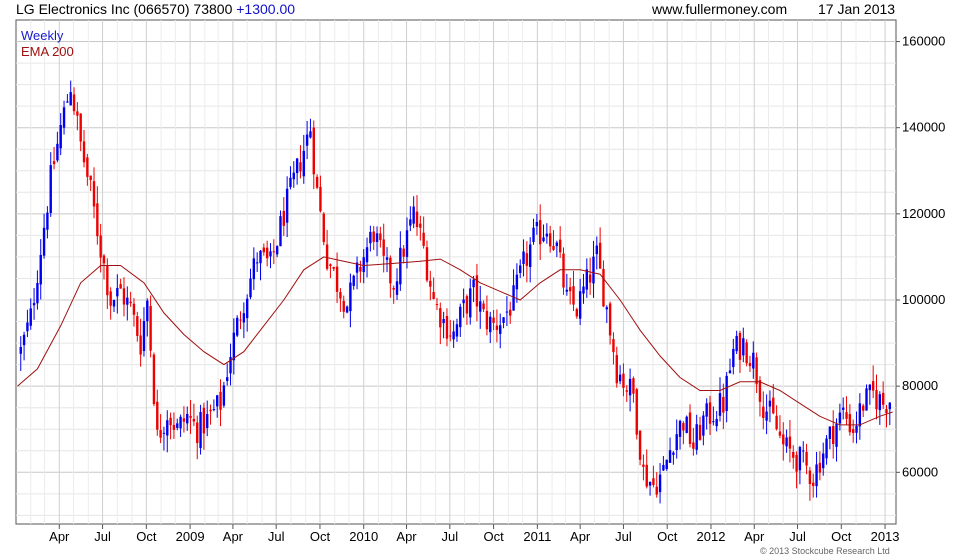 The height and width of the screenshot is (560, 980). What do you see at coordinates (920, 471) in the screenshot?
I see `y-tick-label: 60000` at bounding box center [920, 471].